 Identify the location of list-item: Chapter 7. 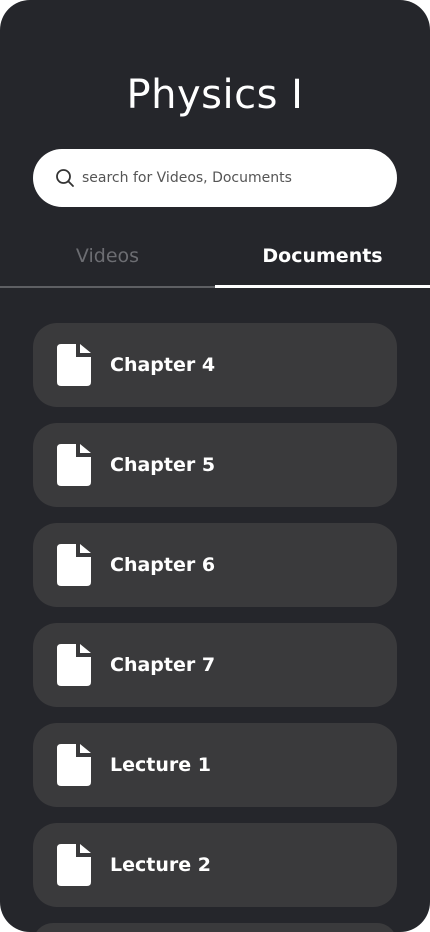
(215, 665).